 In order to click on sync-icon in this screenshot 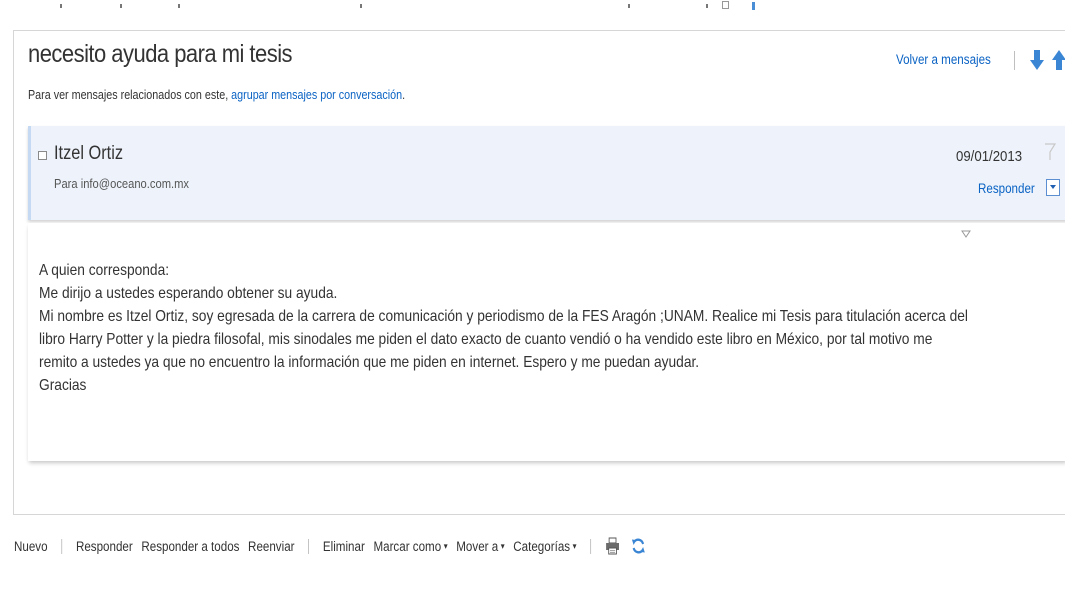, I will do `click(638, 546)`.